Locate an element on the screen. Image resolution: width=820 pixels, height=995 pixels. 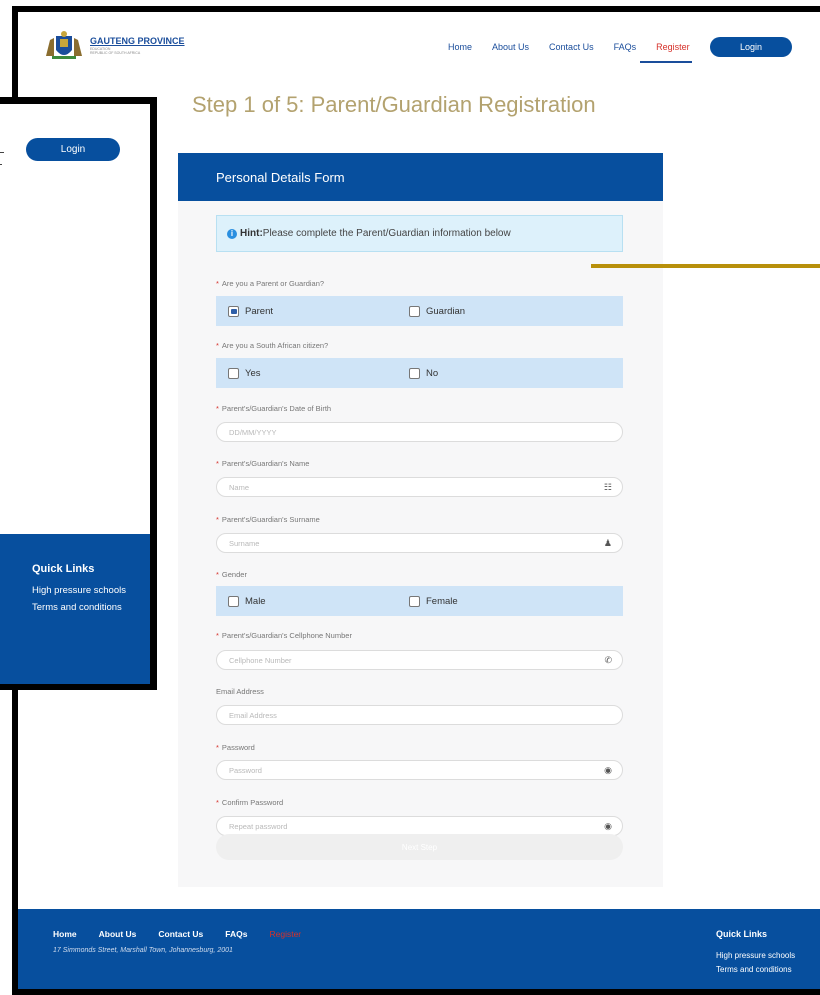
option-guardian: Guardian is located at coordinates (437, 311).